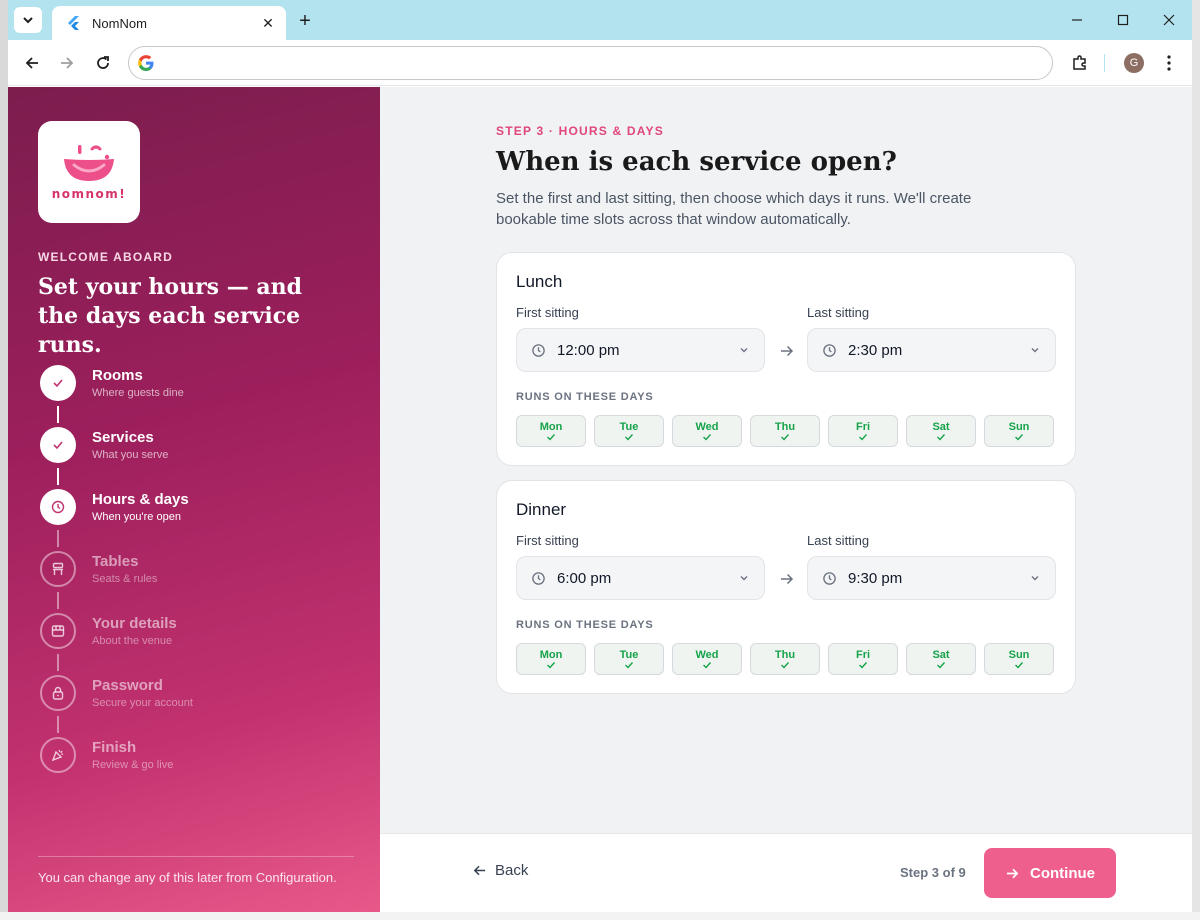 The height and width of the screenshot is (920, 1200). Describe the element at coordinates (117, 375) in the screenshot. I see `step-label: Rooms` at that location.